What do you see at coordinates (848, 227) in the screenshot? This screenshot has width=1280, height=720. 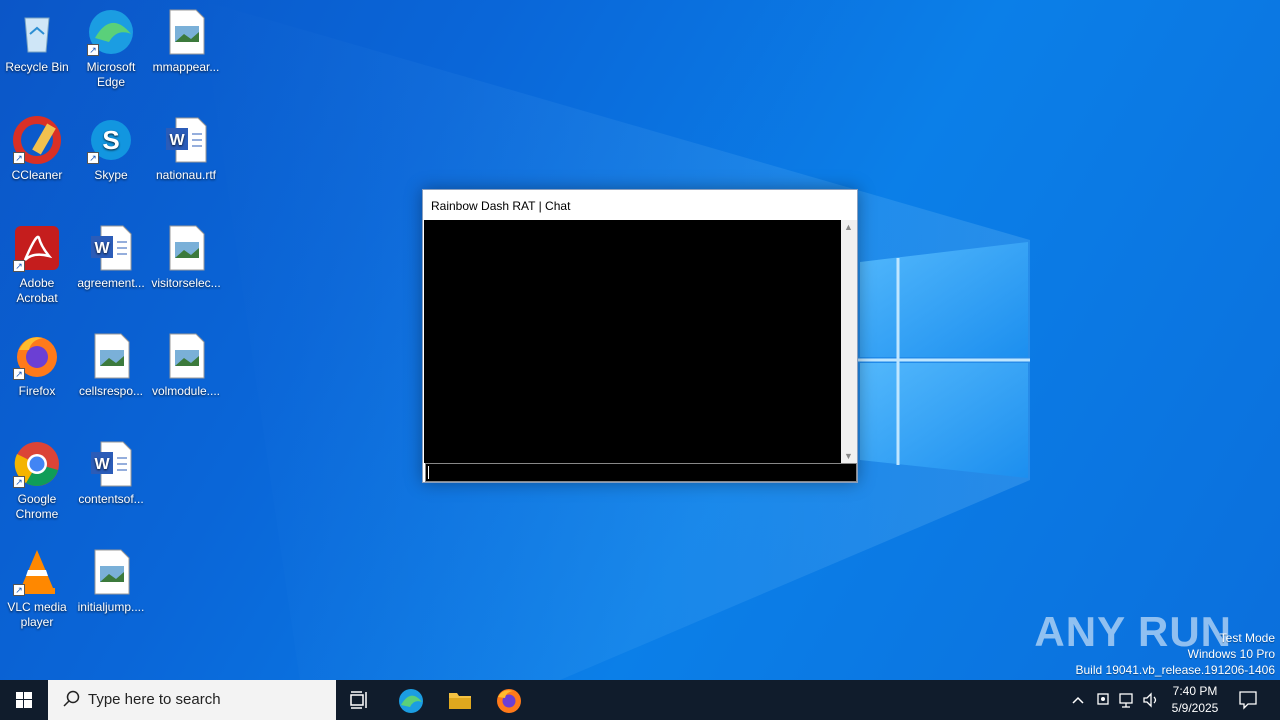 I see `scroll-up-icon: ▲` at bounding box center [848, 227].